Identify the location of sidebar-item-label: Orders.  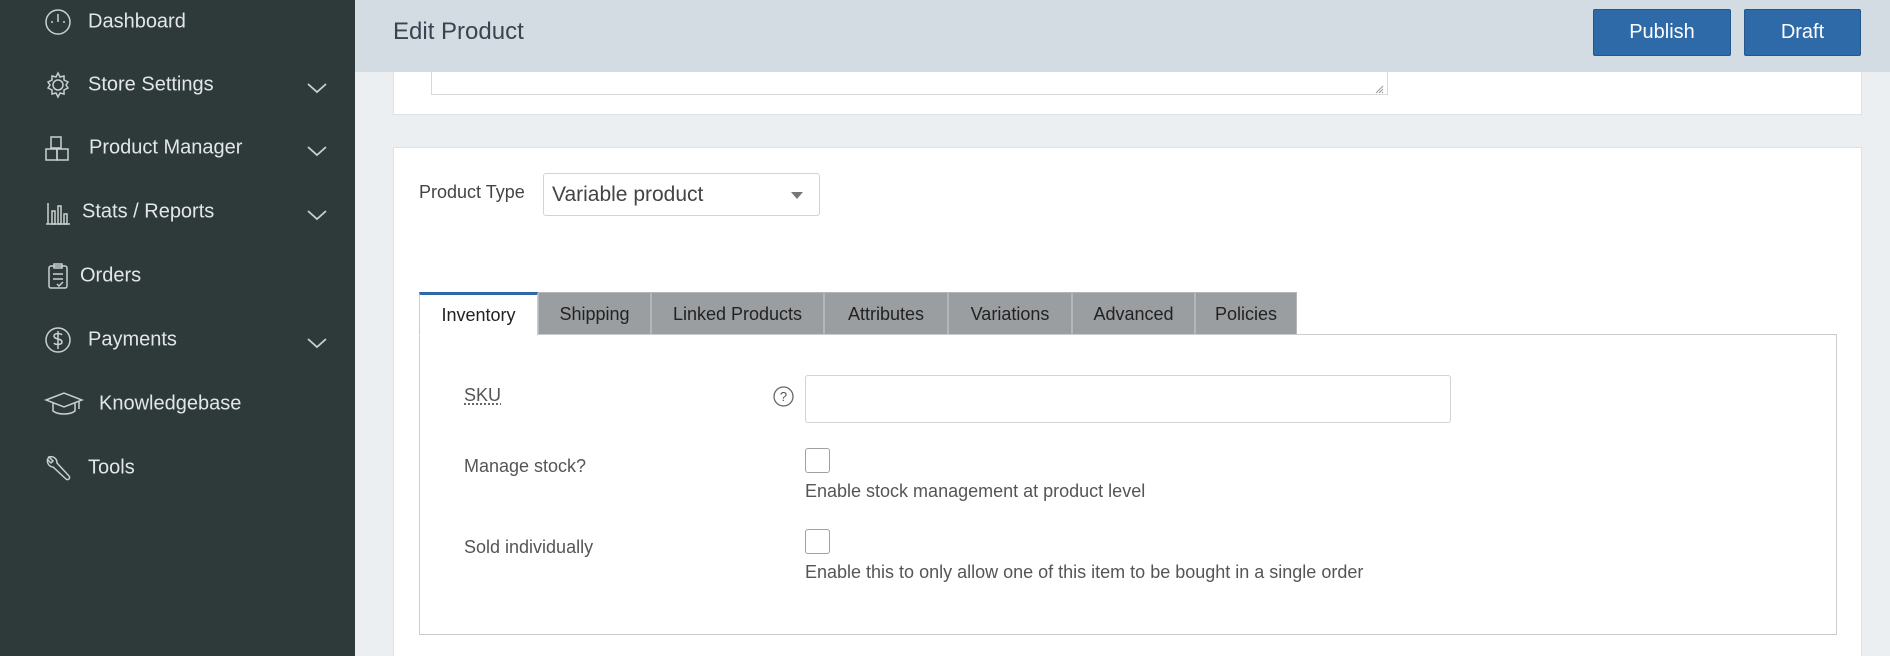
(110, 276).